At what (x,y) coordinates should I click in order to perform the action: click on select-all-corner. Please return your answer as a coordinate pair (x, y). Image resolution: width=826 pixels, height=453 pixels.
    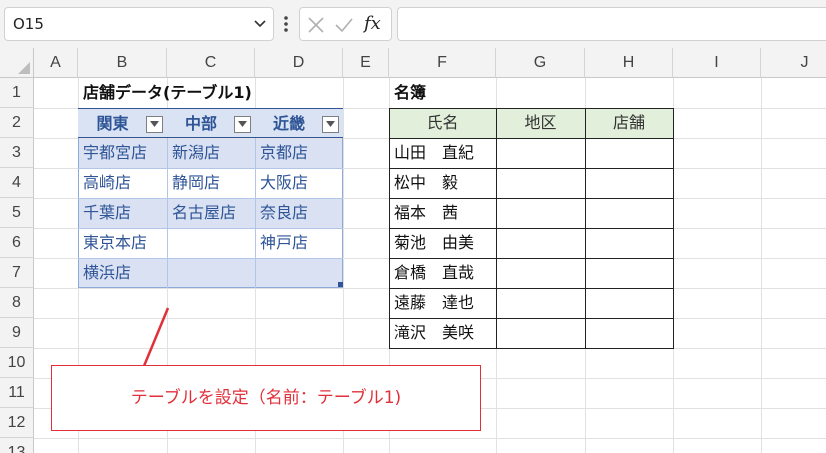
    Looking at the image, I should click on (17, 63).